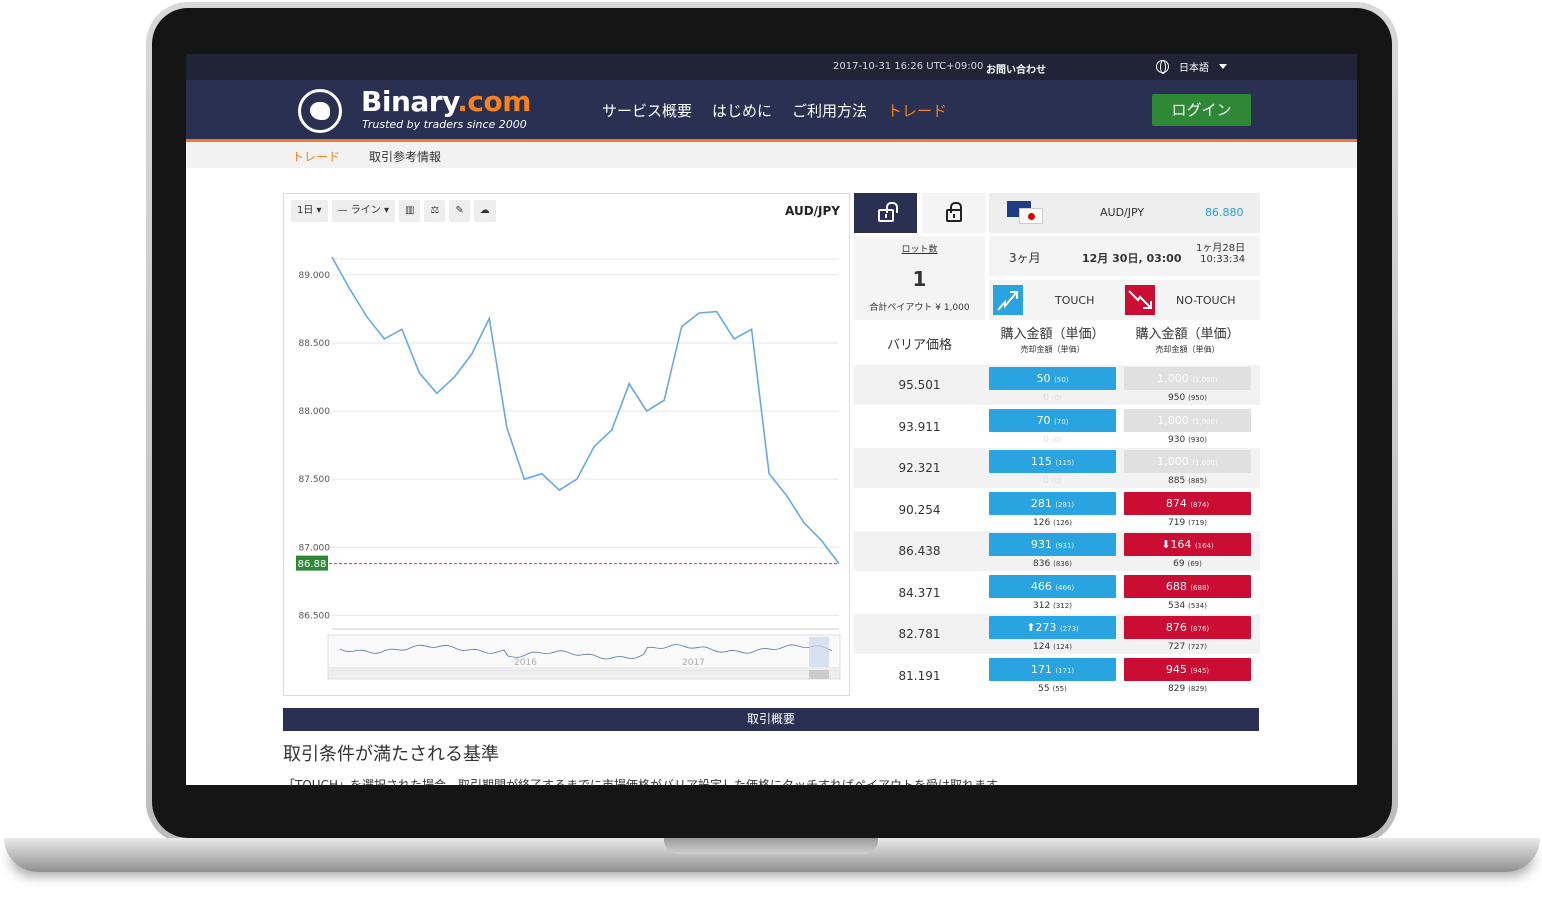 This screenshot has height=900, width=1542. What do you see at coordinates (919, 509) in the screenshot?
I see `barrier-value: 90.254` at bounding box center [919, 509].